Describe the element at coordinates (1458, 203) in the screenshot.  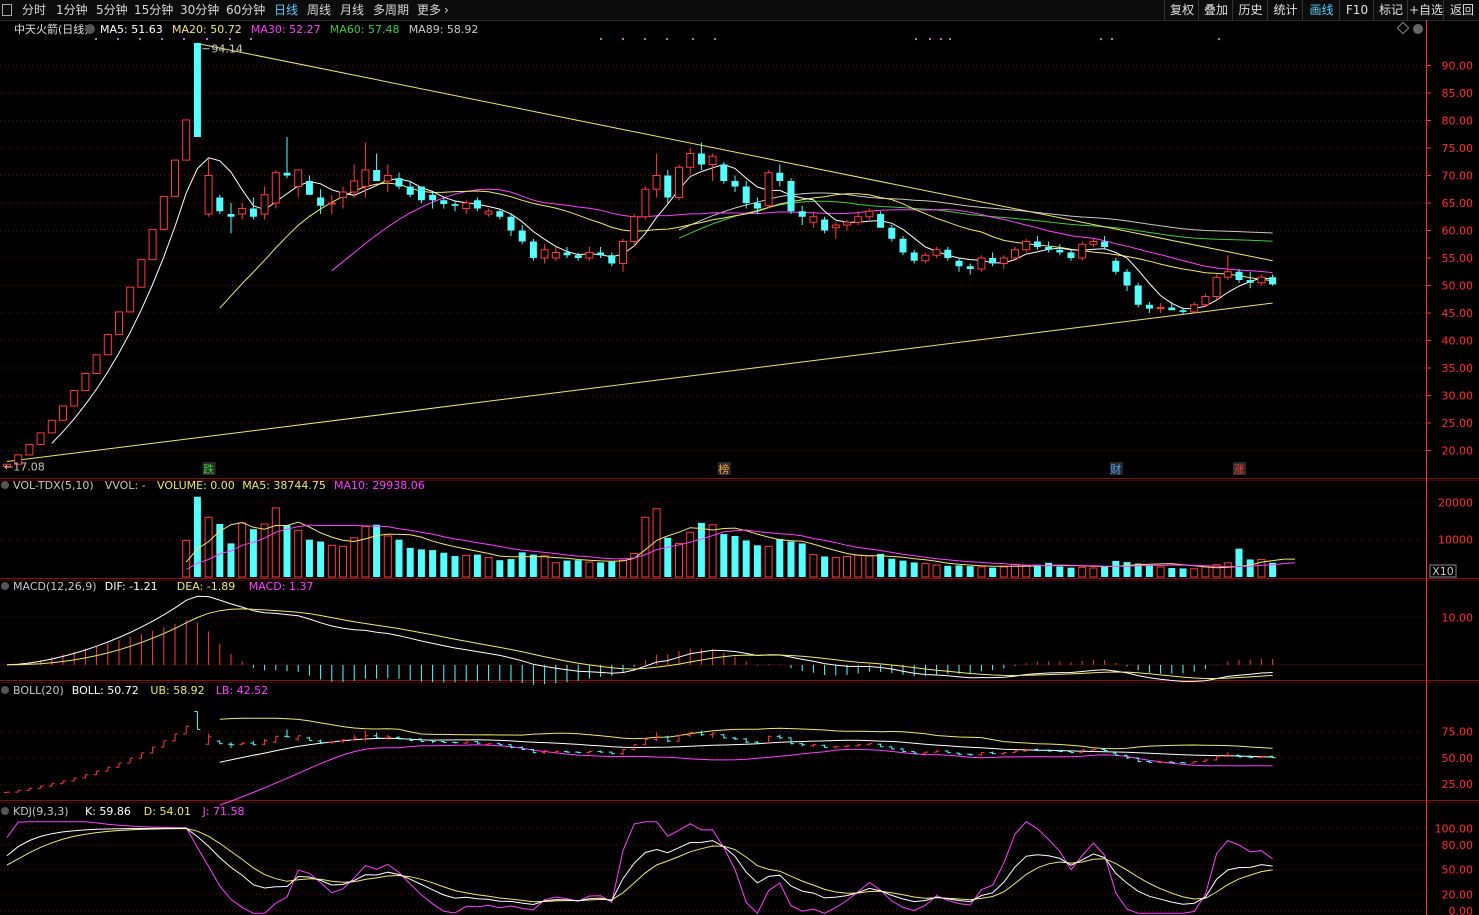
I see `y-tick-label: 65.00` at that location.